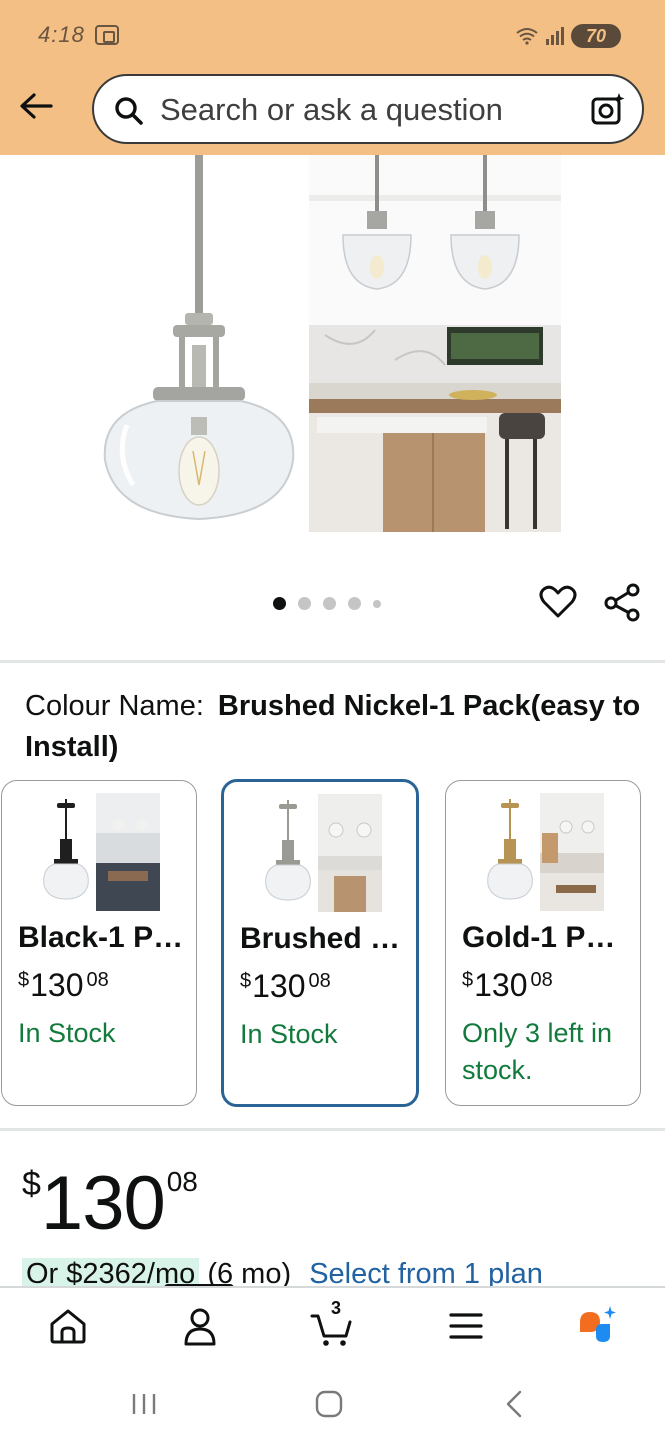  What do you see at coordinates (527, 36) in the screenshot?
I see `wifi-icon` at bounding box center [527, 36].